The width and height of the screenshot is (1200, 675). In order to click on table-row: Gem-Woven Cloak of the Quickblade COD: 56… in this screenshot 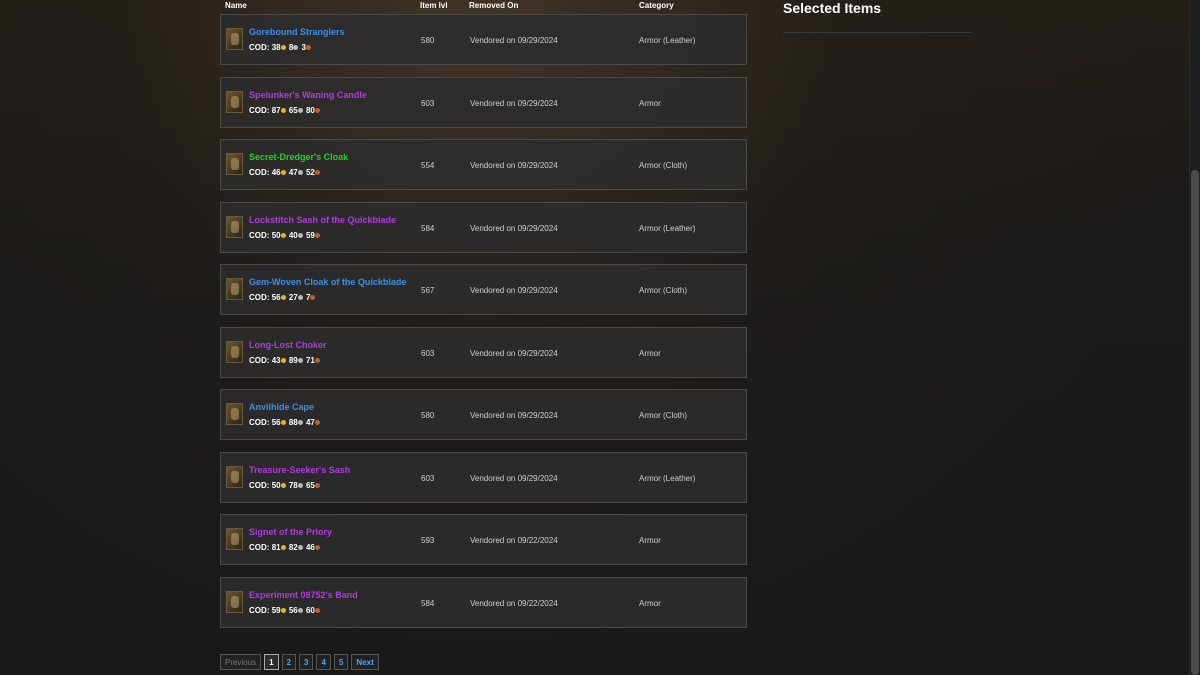, I will do `click(483, 289)`.